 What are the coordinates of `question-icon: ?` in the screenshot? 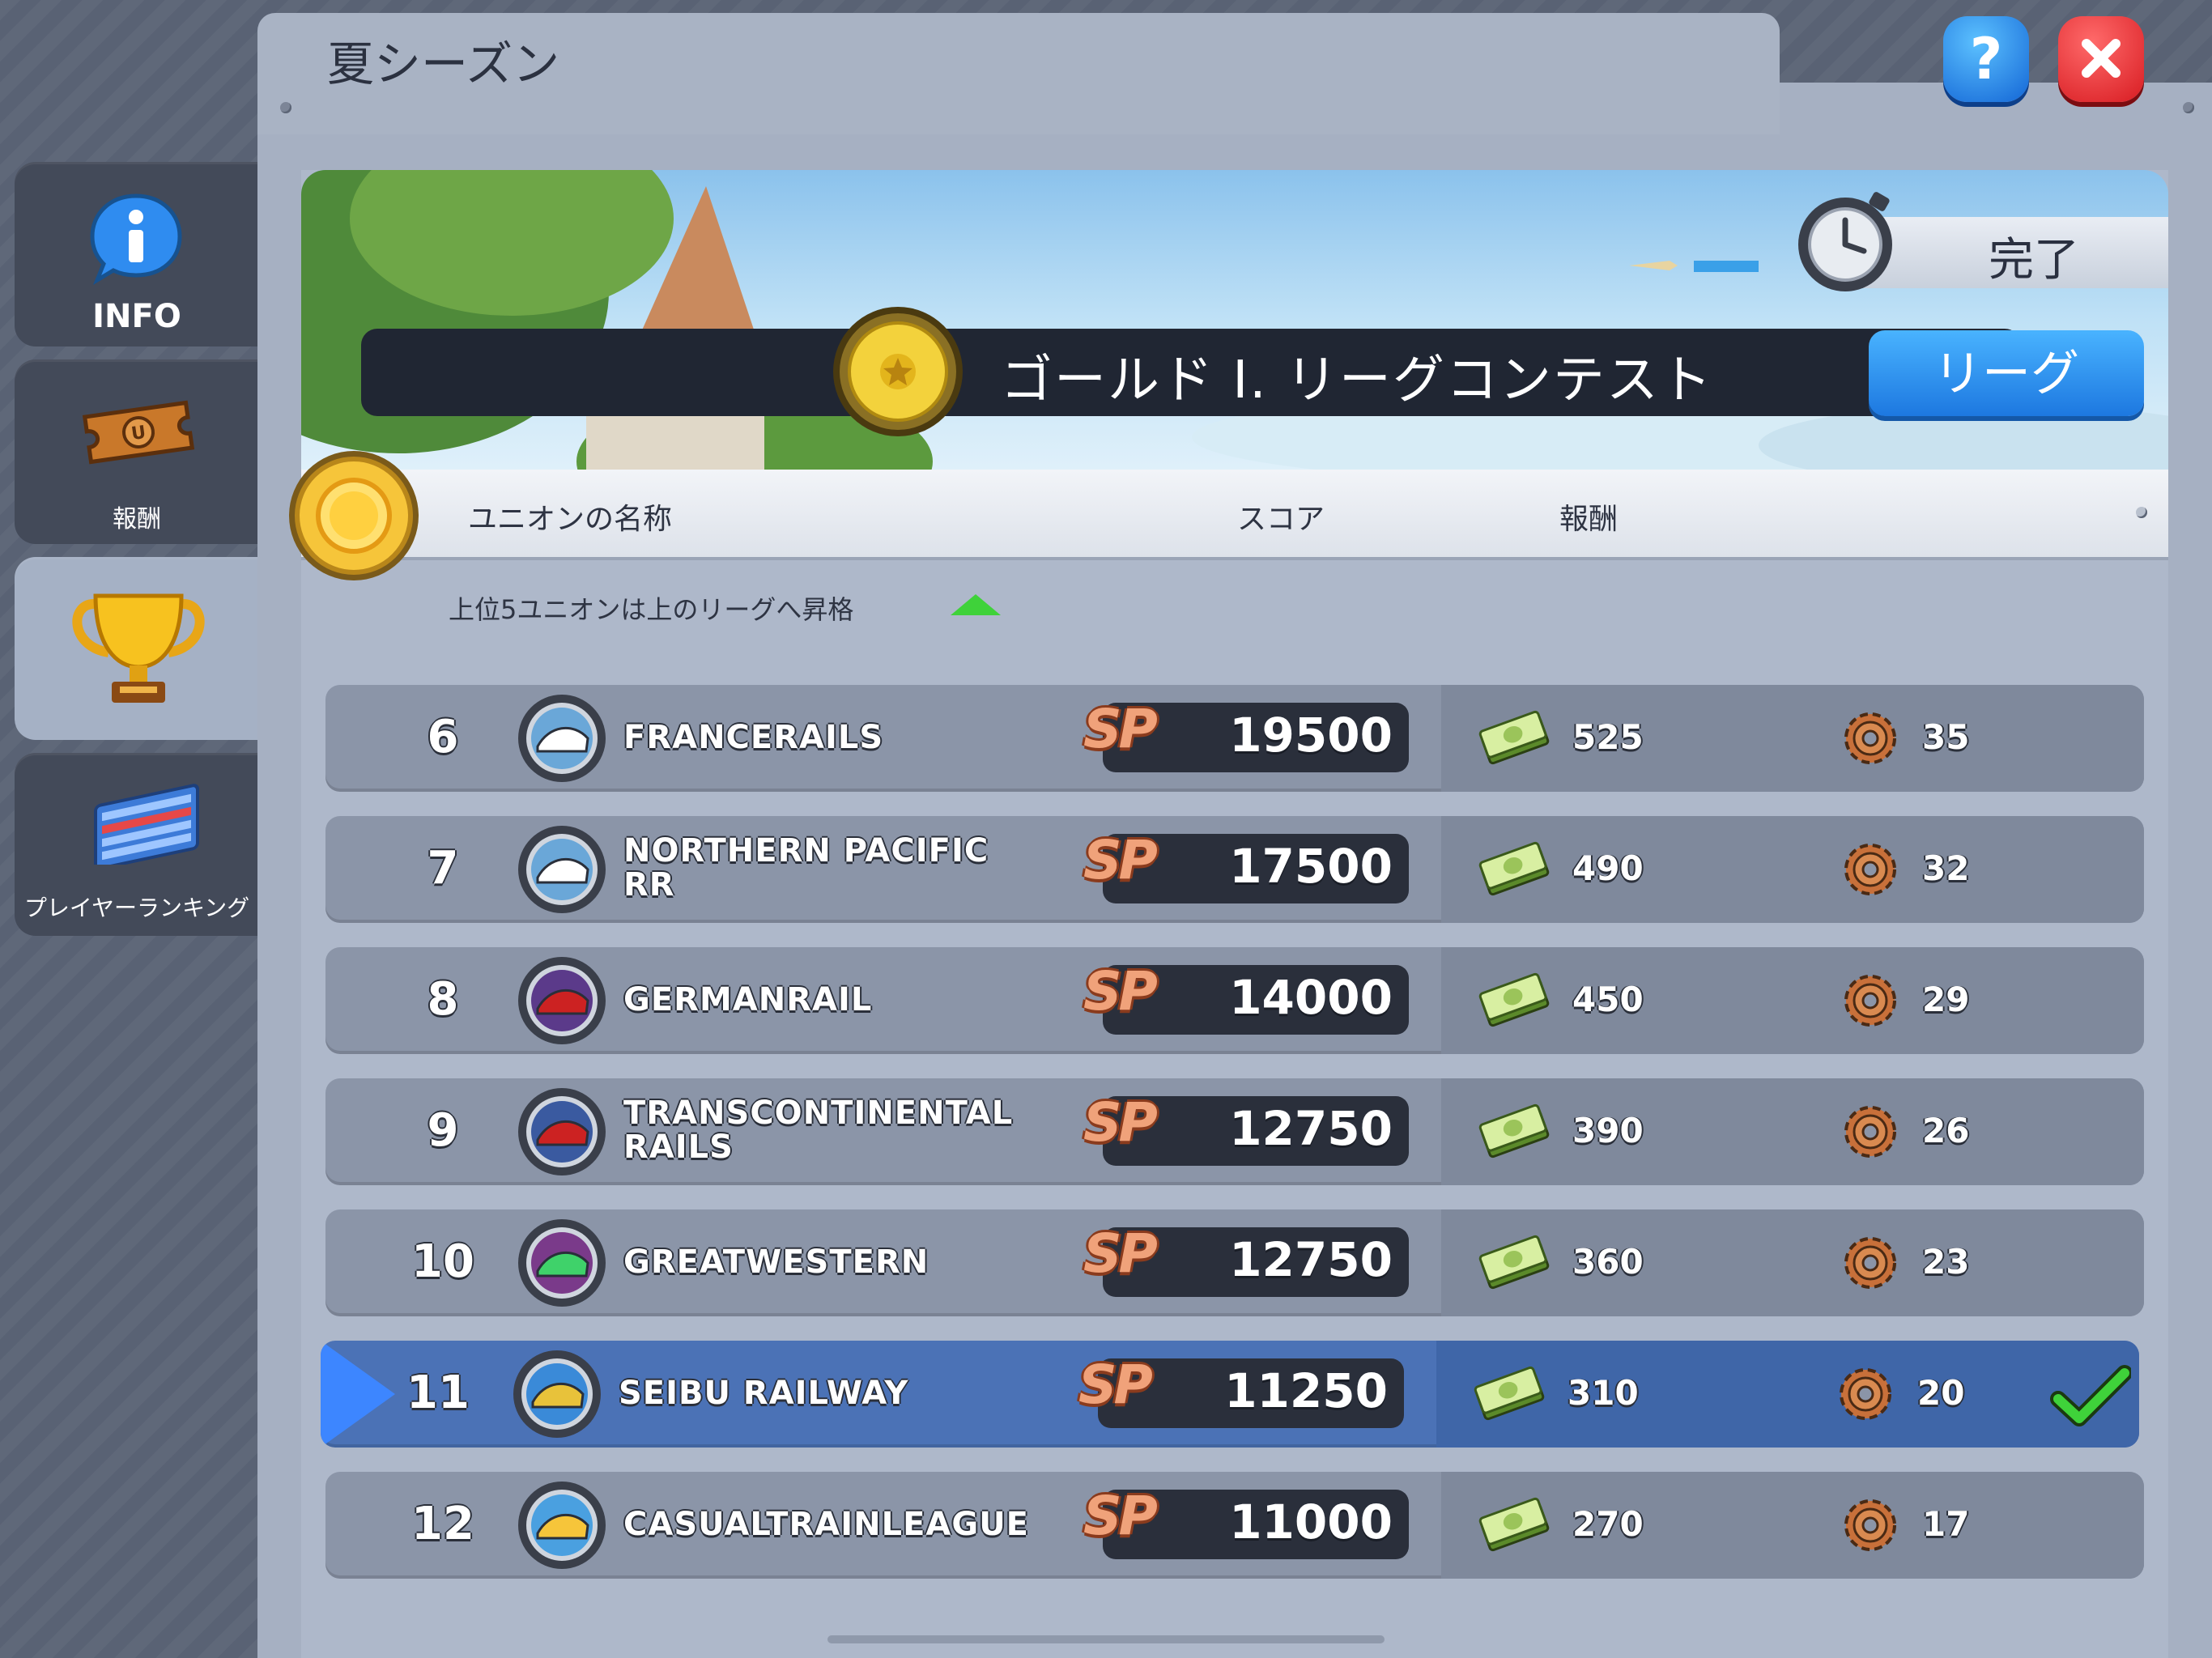 It's located at (1986, 59).